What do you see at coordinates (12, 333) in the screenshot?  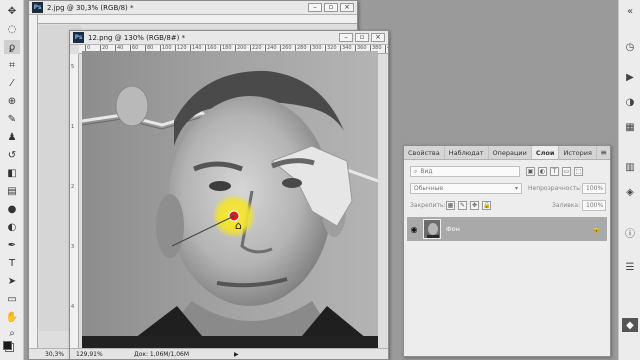 I see `zoom-icon: ⌕` at bounding box center [12, 333].